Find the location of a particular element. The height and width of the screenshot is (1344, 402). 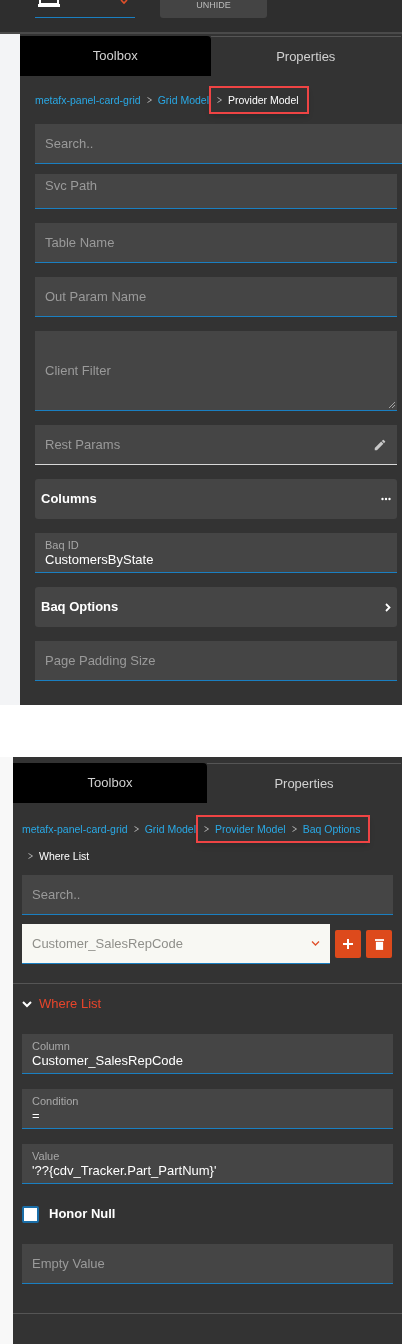

input-field: Baq ID CustomersByState is located at coordinates (216, 553).